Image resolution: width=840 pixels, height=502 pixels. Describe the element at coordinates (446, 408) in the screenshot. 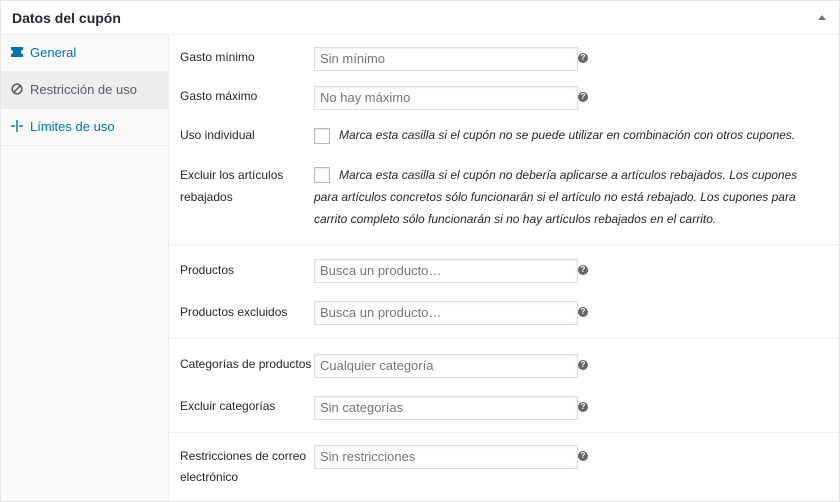

I see `exclude-categories-input` at that location.